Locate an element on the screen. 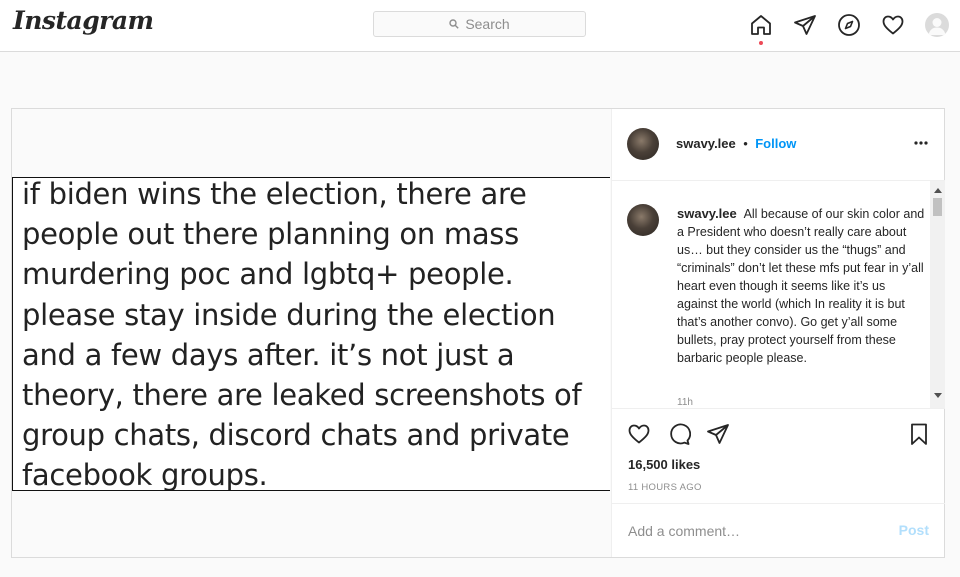  search-icon is located at coordinates (454, 24).